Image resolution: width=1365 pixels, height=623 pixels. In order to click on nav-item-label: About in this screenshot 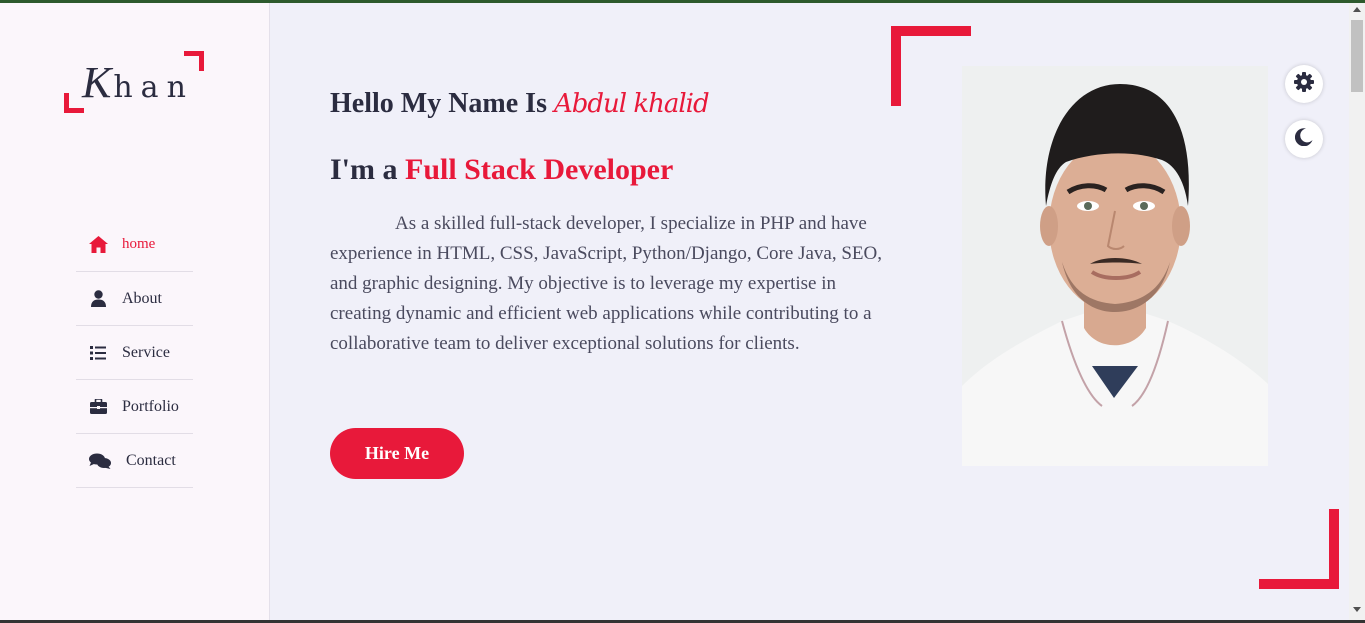, I will do `click(142, 298)`.